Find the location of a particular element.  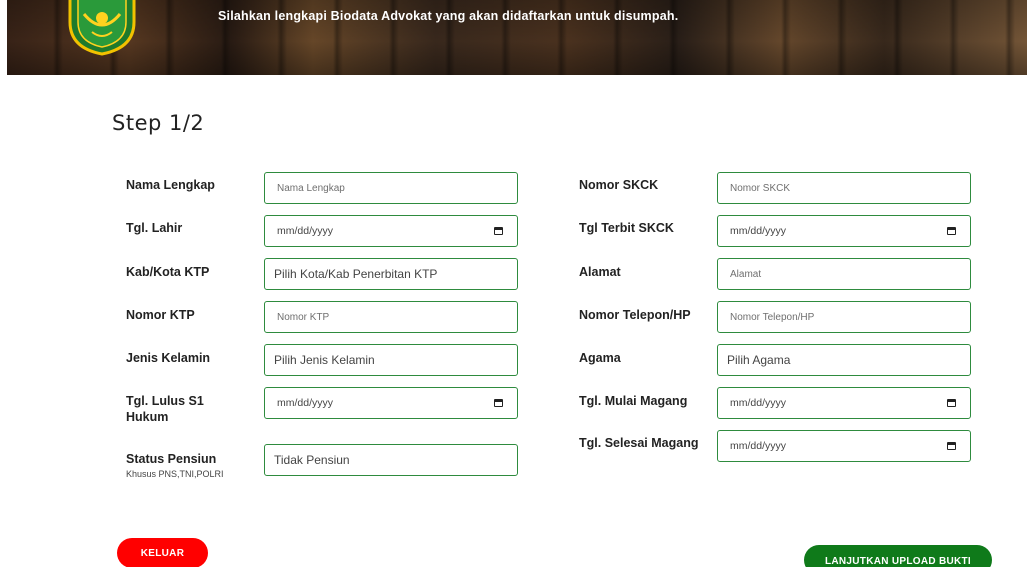

label-nomor-telepon: Nomor Telepon/HP is located at coordinates (635, 315).